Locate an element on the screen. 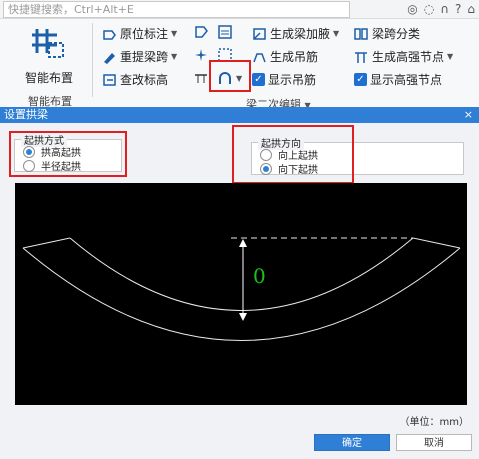  user-icon: ◎ is located at coordinates (412, 9).